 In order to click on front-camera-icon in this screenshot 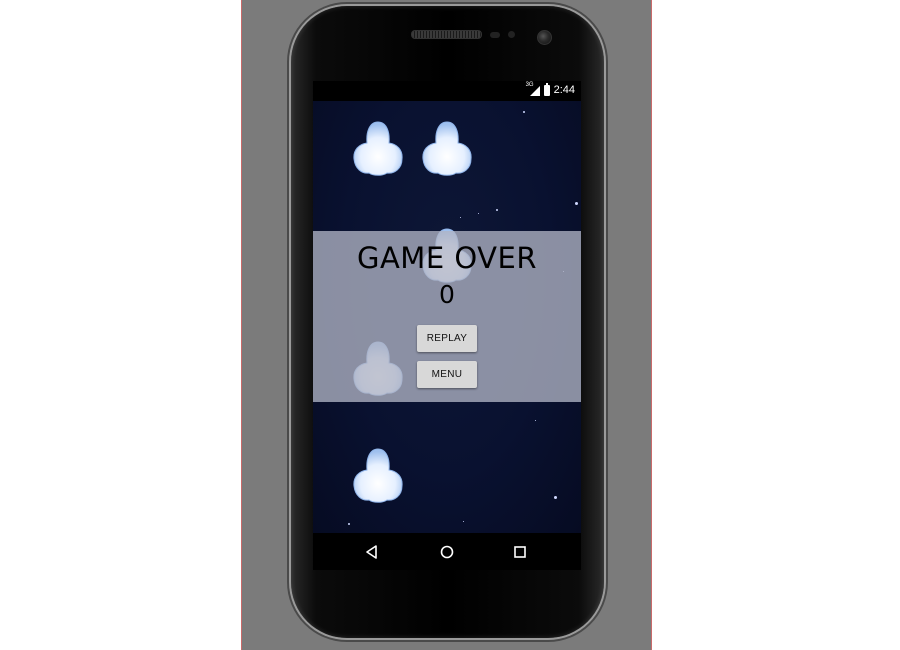, I will do `click(544, 37)`.